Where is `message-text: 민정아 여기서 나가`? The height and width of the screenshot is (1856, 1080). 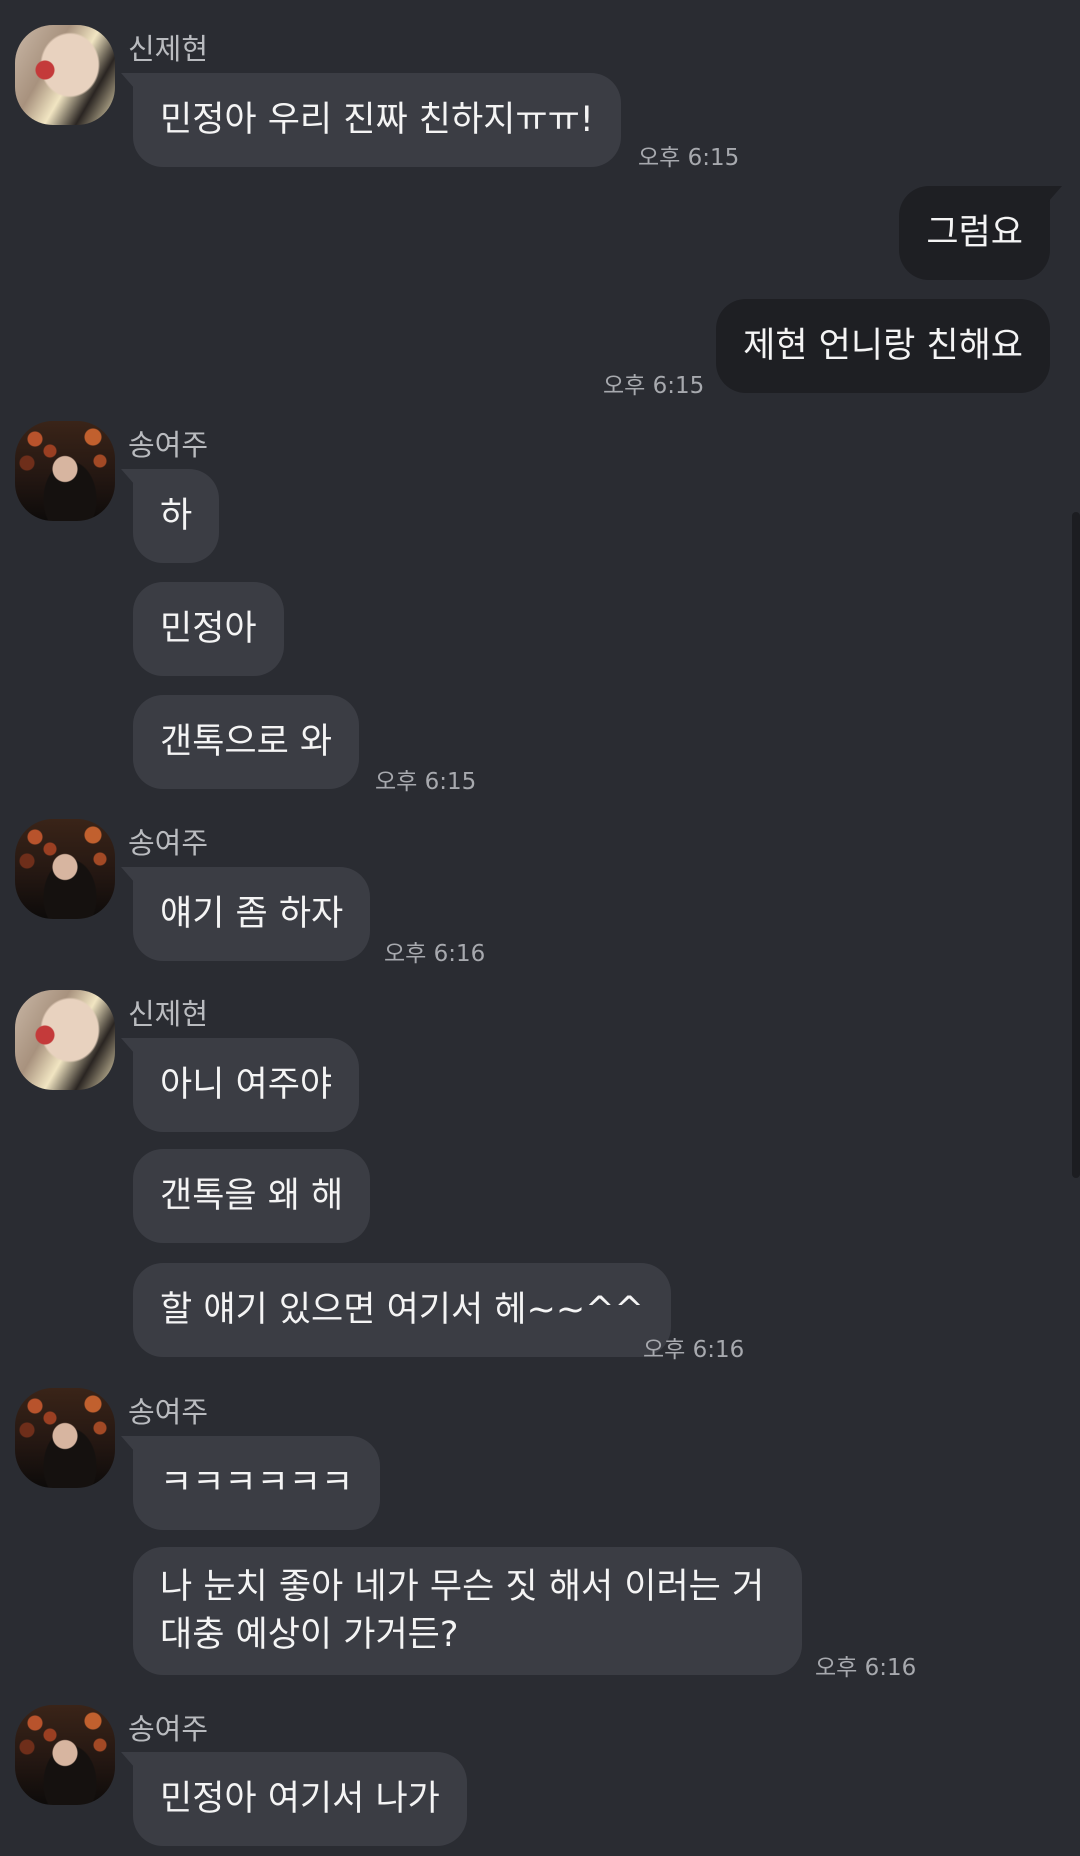
message-text: 민정아 여기서 나가 is located at coordinates (300, 1799).